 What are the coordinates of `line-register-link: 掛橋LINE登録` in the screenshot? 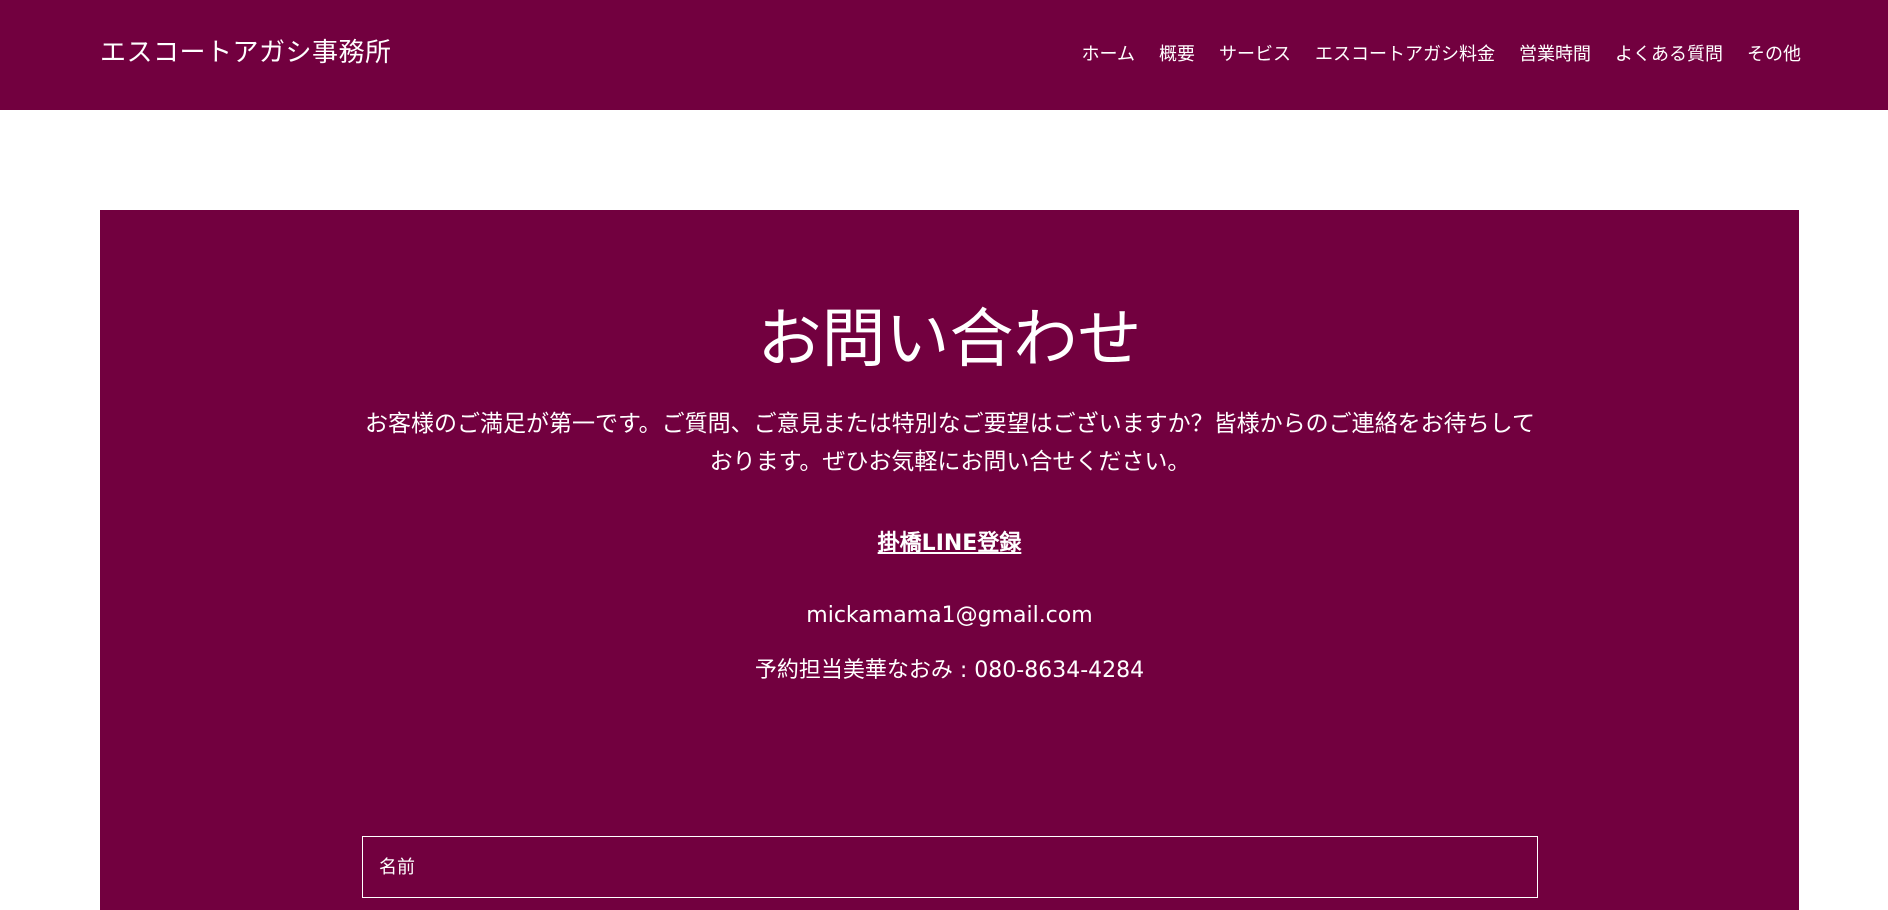 It's located at (949, 541).